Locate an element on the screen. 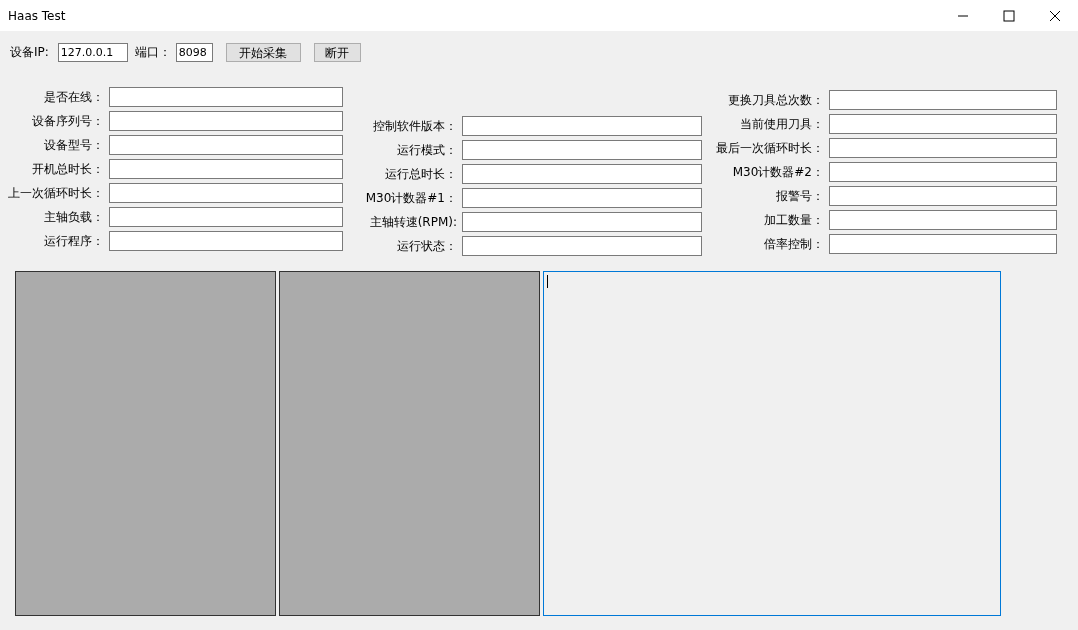  field-label: 加工数量： is located at coordinates (793, 220).